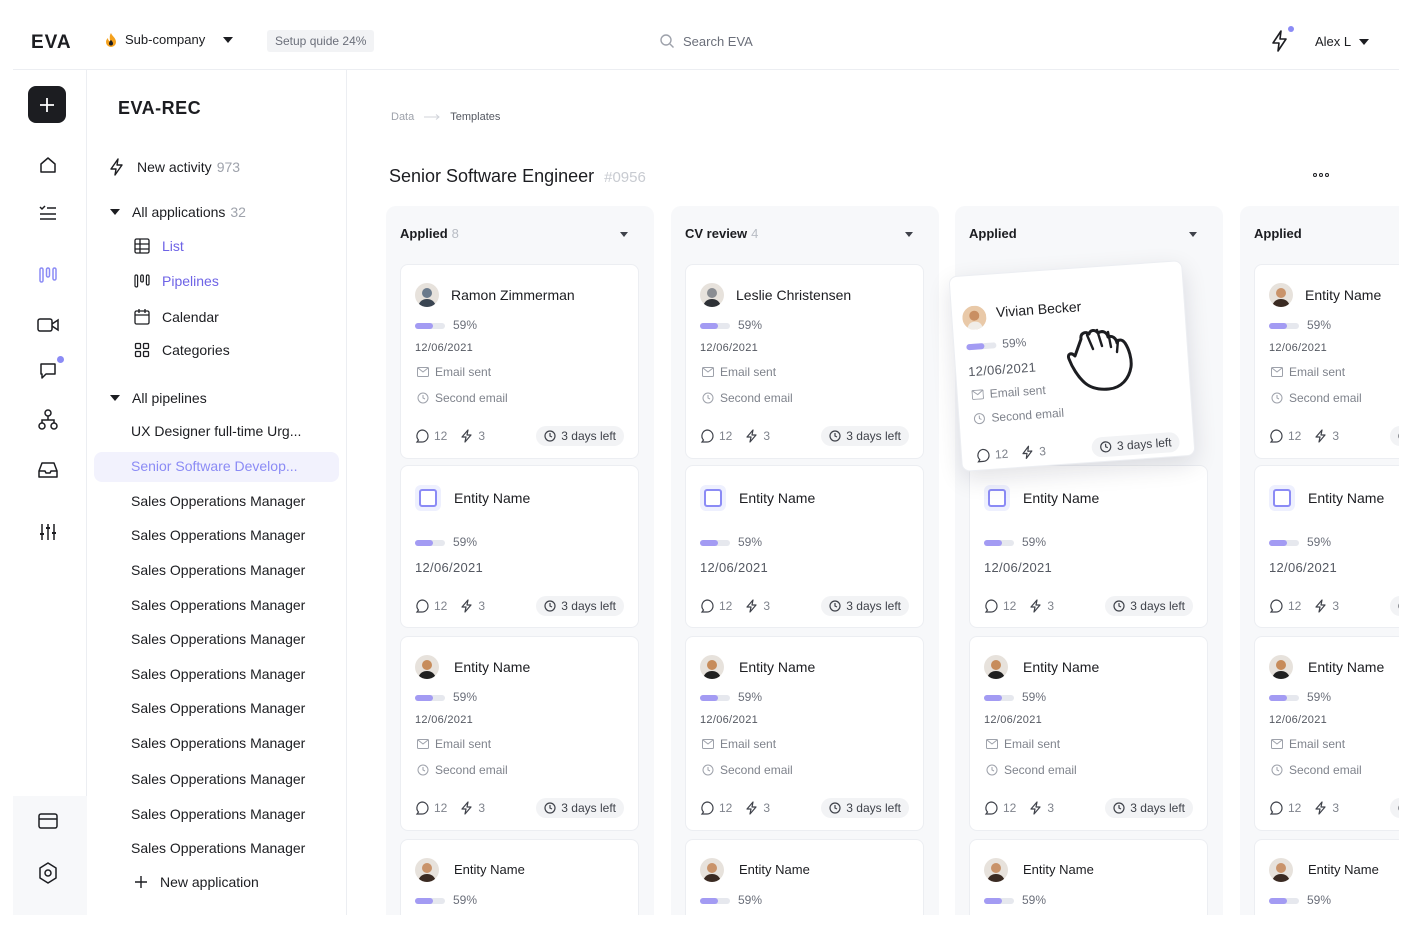 Image resolution: width=1412 pixels, height=928 pixels. Describe the element at coordinates (48, 470) in the screenshot. I see `inbox-icon` at that location.